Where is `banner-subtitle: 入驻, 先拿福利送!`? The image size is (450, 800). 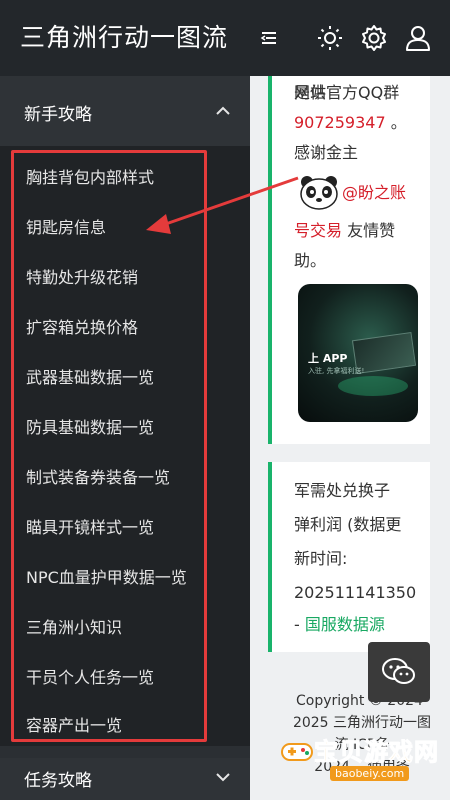
banner-subtitle: 入驻, 先拿福利送! is located at coordinates (336, 371).